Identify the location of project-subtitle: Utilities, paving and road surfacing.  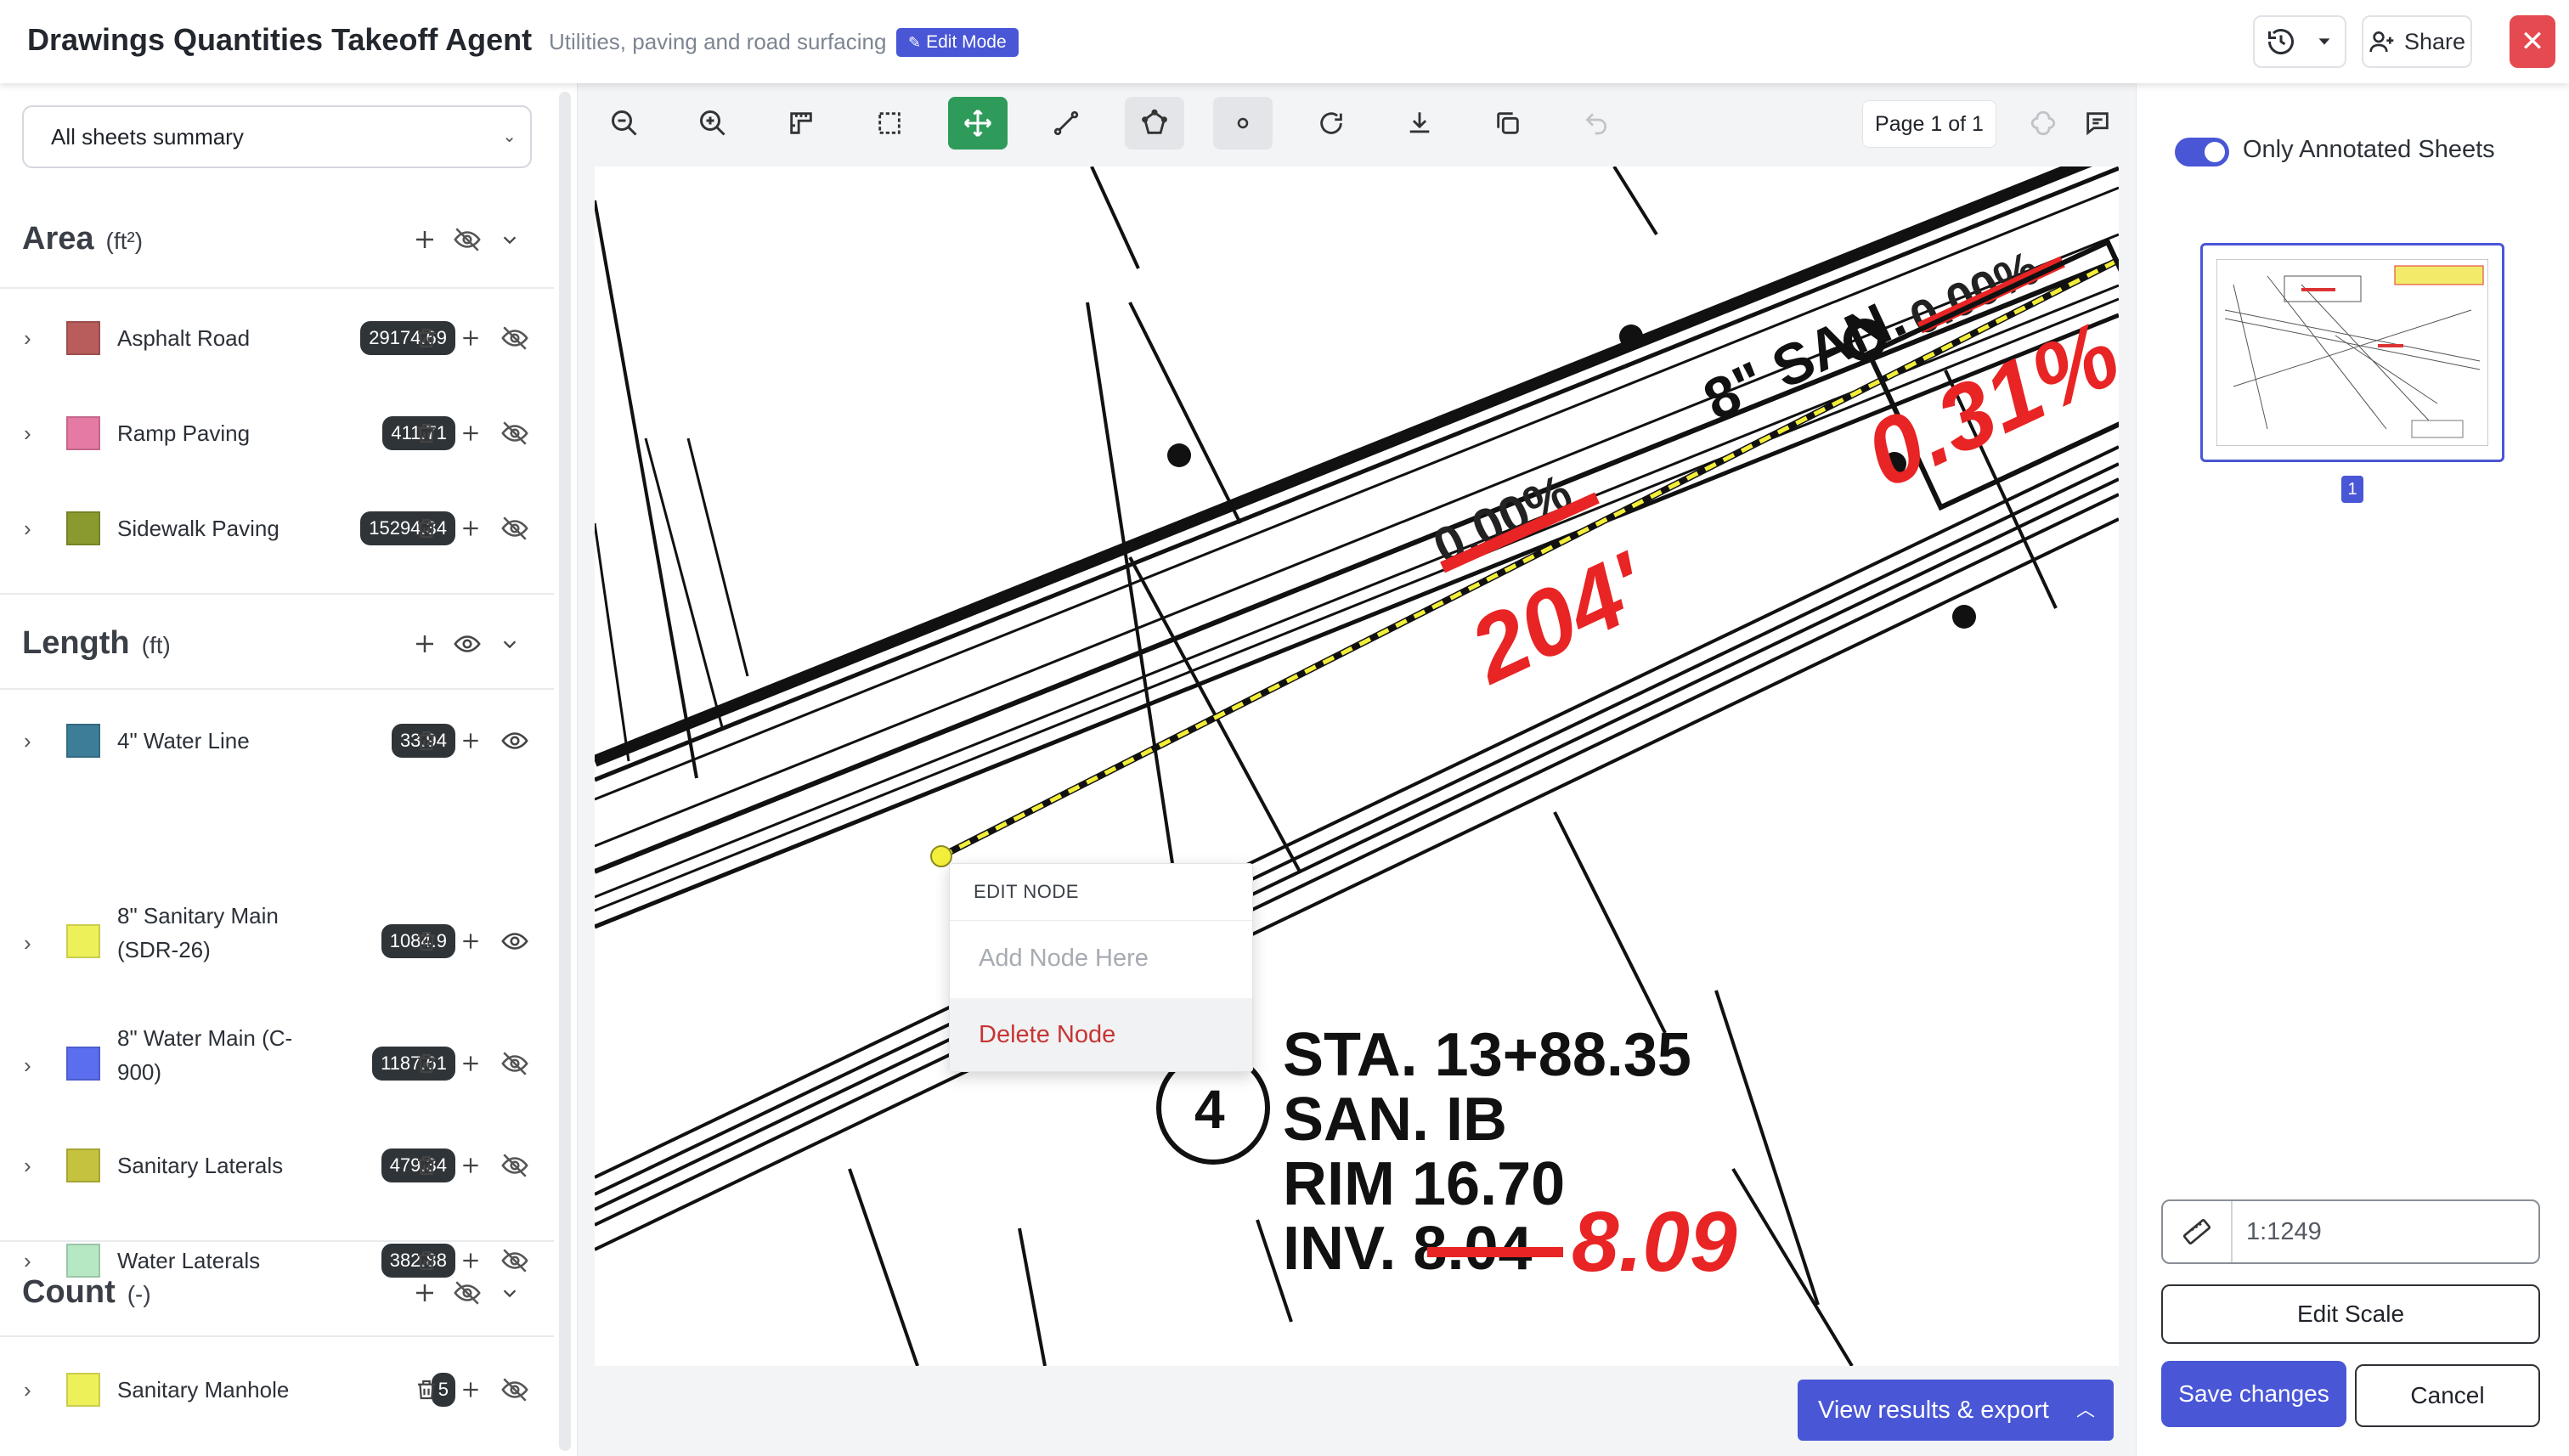
(718, 42).